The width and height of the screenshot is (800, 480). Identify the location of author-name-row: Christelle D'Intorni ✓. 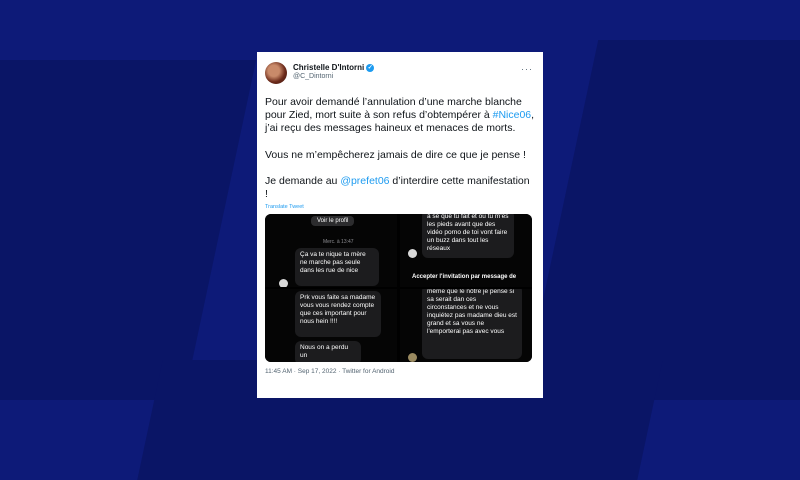
(334, 67).